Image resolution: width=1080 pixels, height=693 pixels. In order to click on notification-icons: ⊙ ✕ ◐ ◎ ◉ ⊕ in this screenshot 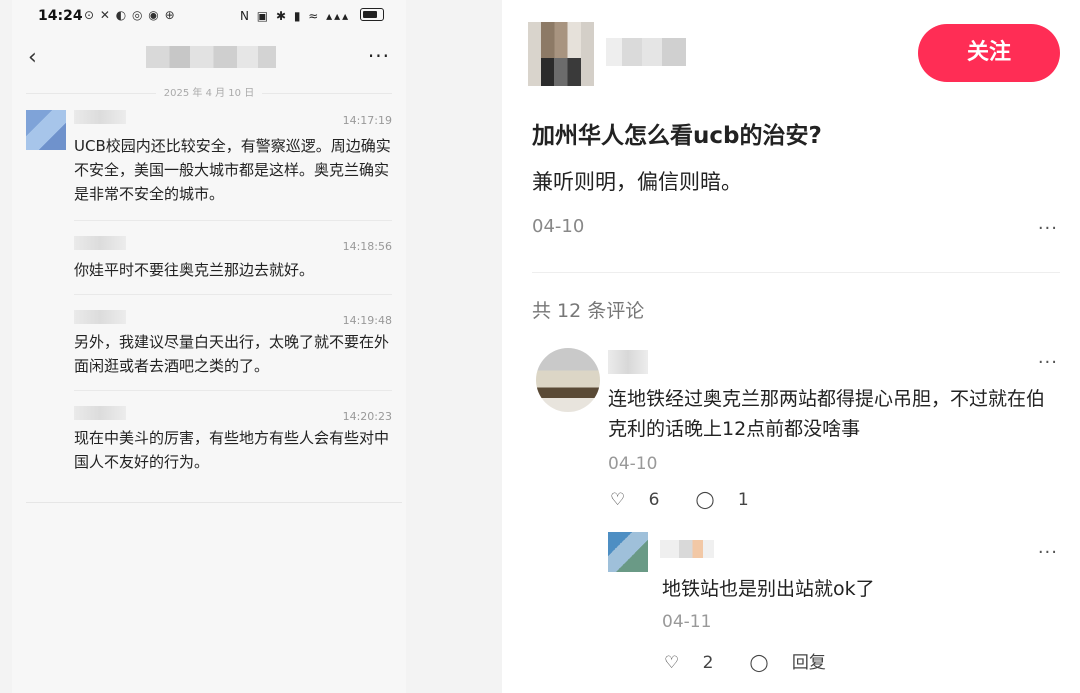, I will do `click(130, 15)`.